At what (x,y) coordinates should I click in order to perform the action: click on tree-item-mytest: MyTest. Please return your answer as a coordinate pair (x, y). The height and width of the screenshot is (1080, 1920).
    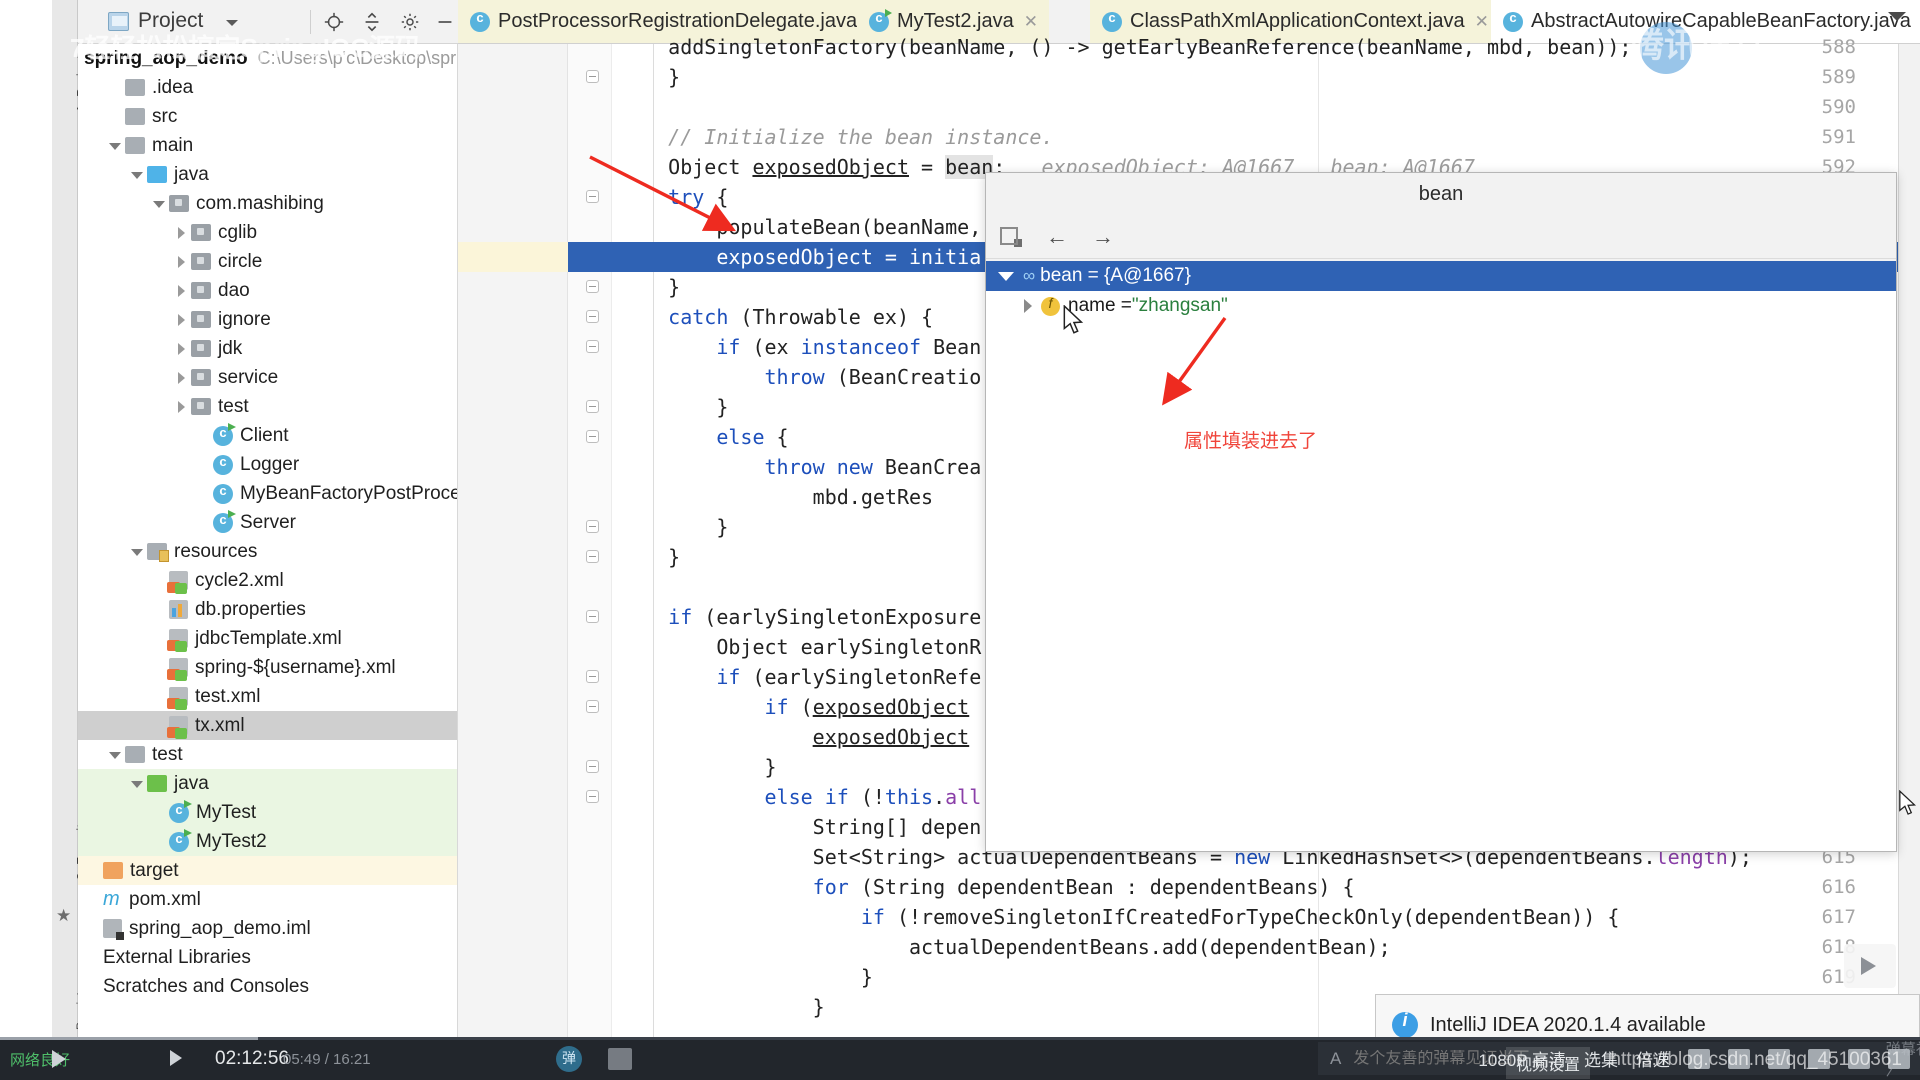
    Looking at the image, I should click on (267, 812).